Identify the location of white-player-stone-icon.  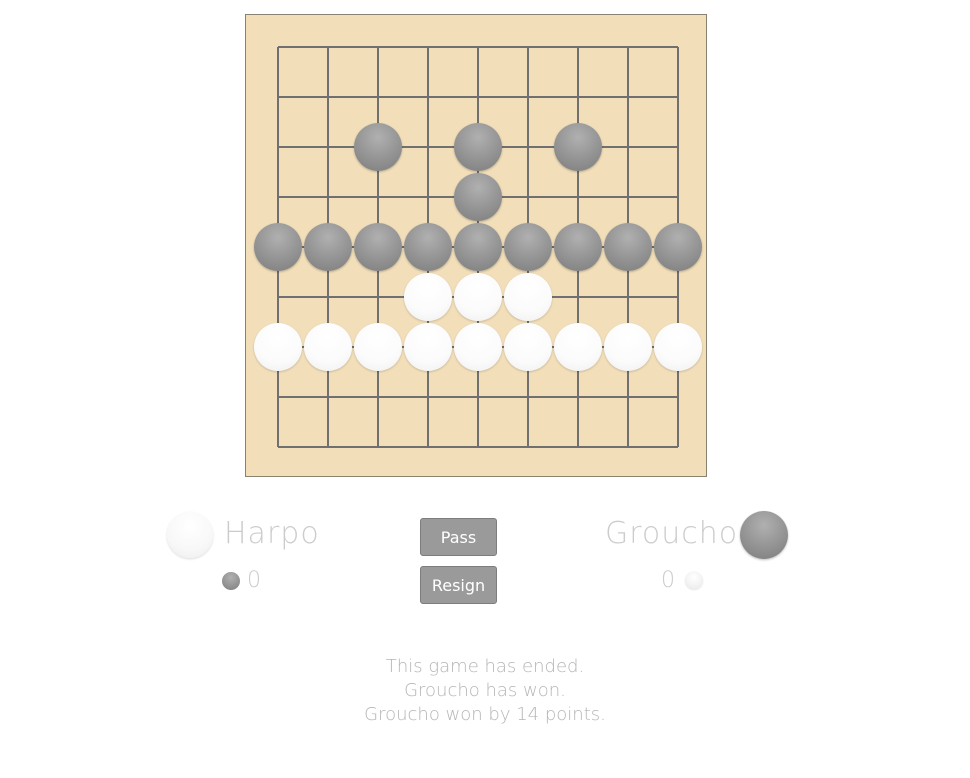
(190, 535).